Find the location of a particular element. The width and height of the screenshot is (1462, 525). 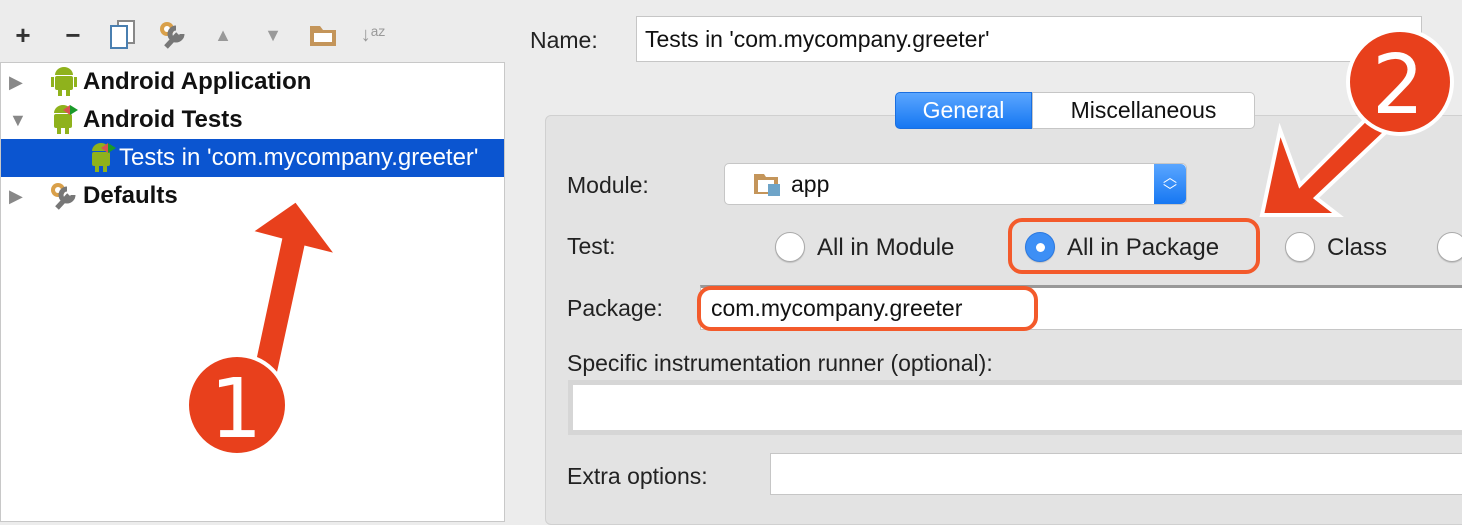

package-label: Package: is located at coordinates (615, 308).